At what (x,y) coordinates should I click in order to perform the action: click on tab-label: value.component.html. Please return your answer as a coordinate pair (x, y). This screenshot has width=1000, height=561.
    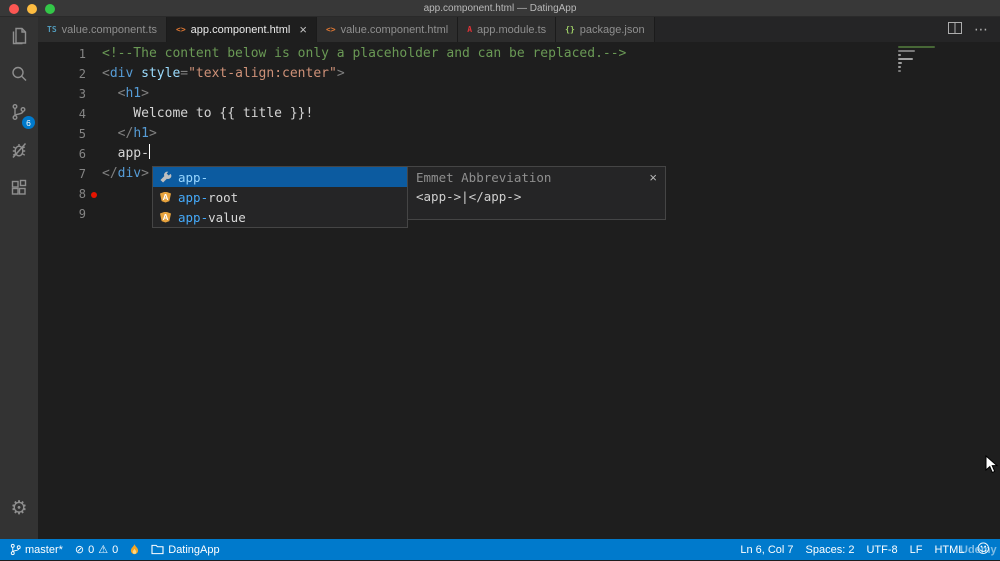
    Looking at the image, I should click on (394, 29).